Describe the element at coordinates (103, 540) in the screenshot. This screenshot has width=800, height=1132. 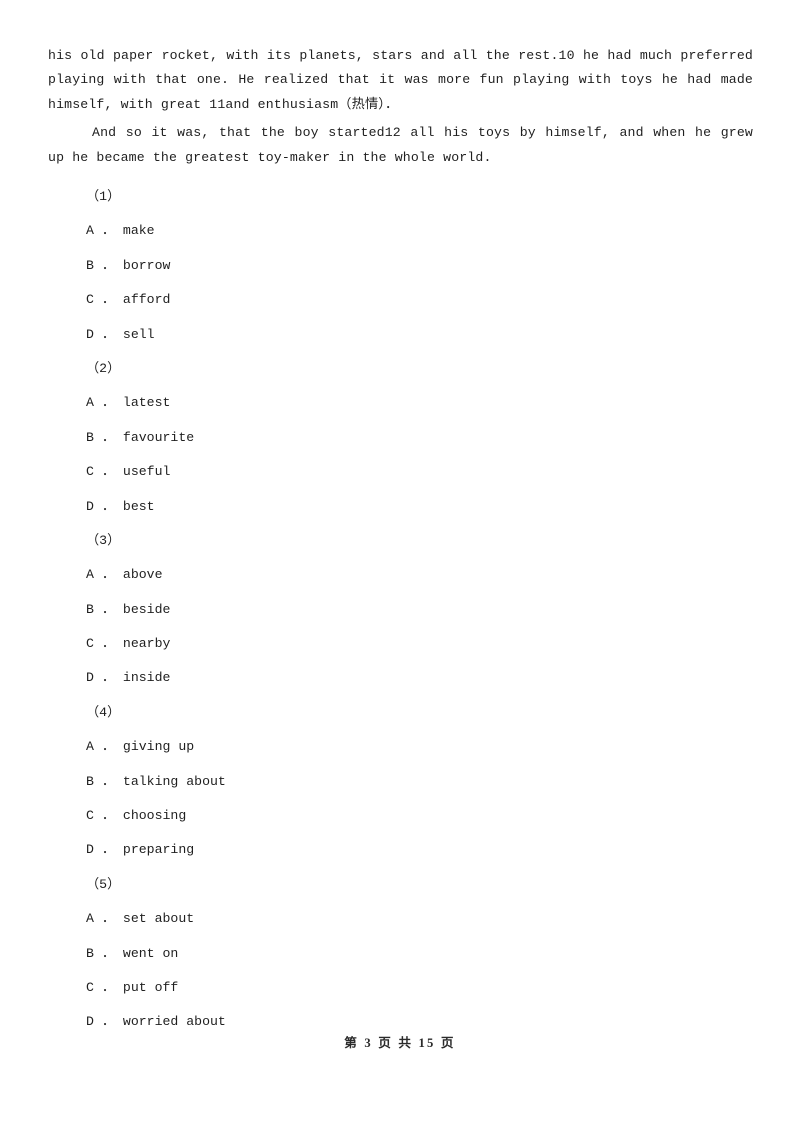
I see `question-3-number: （3）` at that location.